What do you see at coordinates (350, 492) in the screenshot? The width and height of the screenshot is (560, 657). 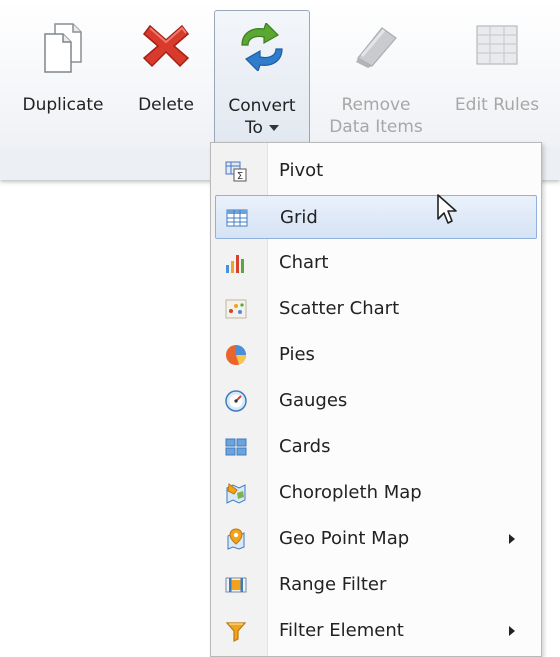 I see `menu-item-label: Choropleth Map` at bounding box center [350, 492].